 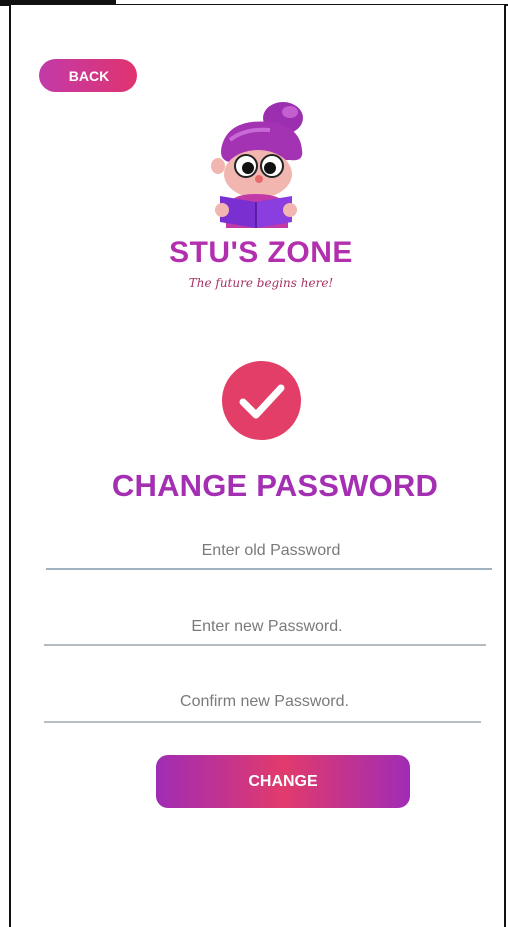 I want to click on old-password-field, so click(x=271, y=551).